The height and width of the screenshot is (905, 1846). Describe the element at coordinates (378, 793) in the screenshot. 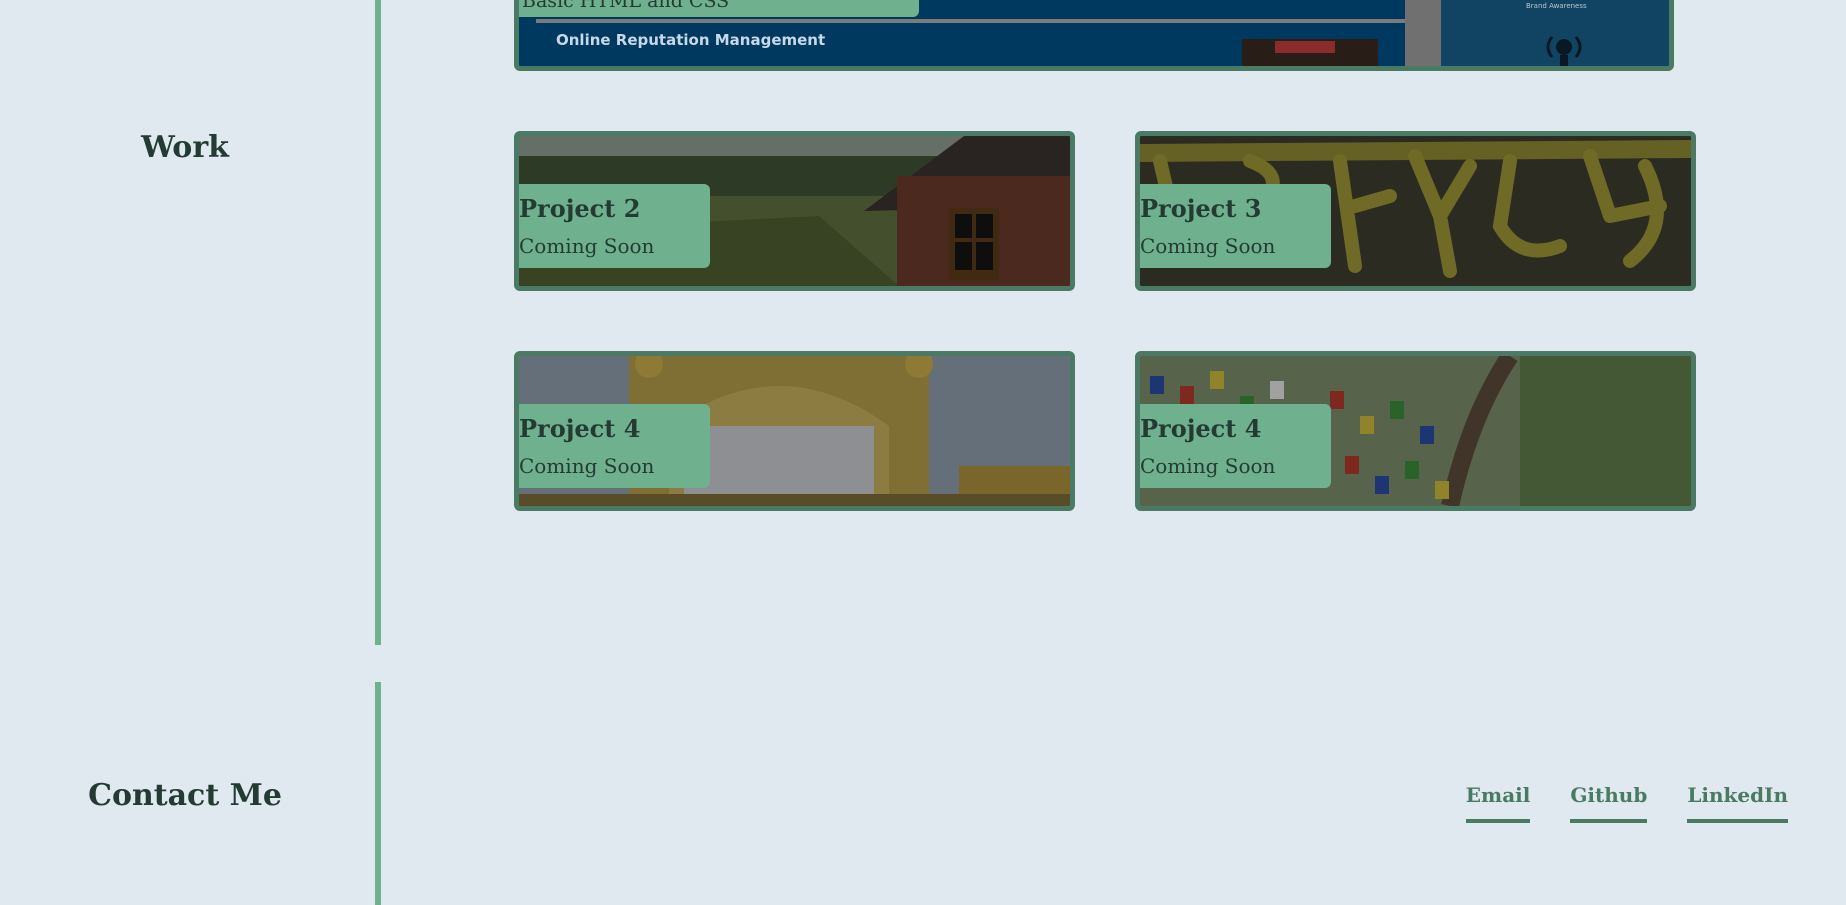

I see `contact-divider` at that location.